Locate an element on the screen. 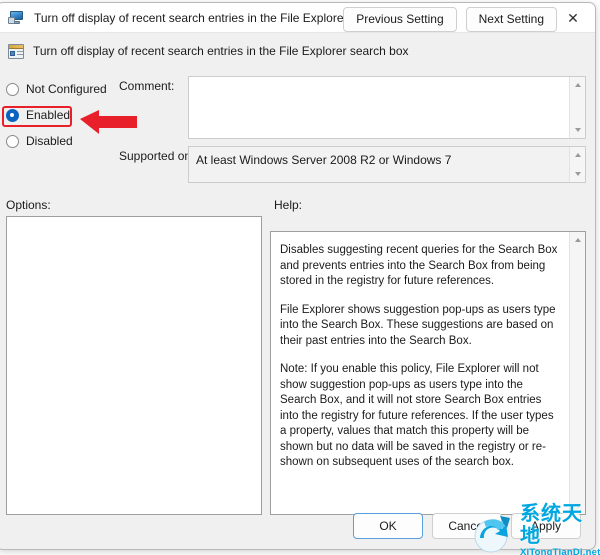  state-radio-group: Not Configured Enabled Disabled is located at coordinates (60, 118).